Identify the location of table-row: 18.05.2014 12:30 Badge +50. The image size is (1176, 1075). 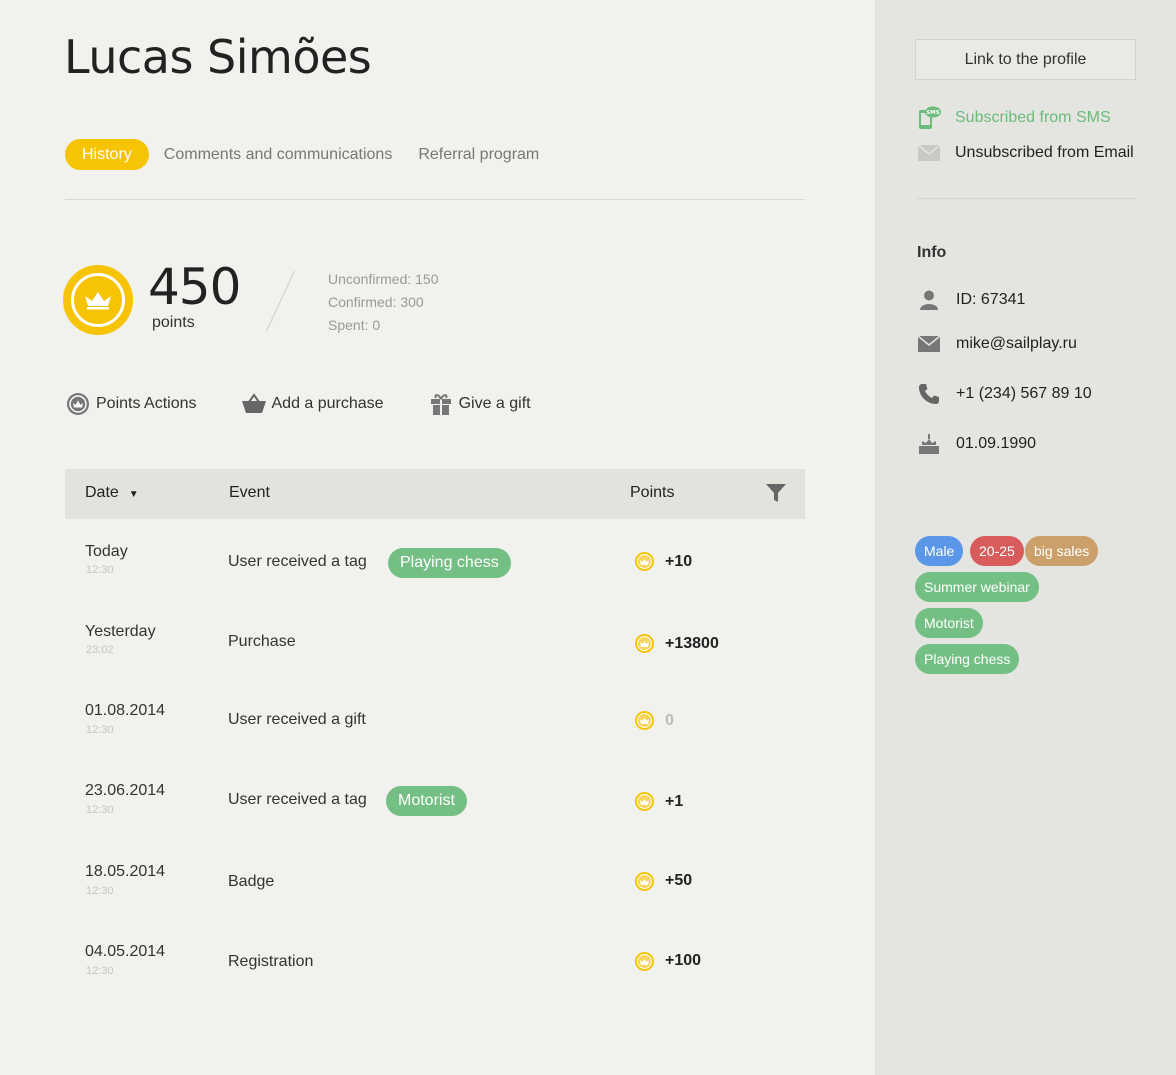
(435, 879).